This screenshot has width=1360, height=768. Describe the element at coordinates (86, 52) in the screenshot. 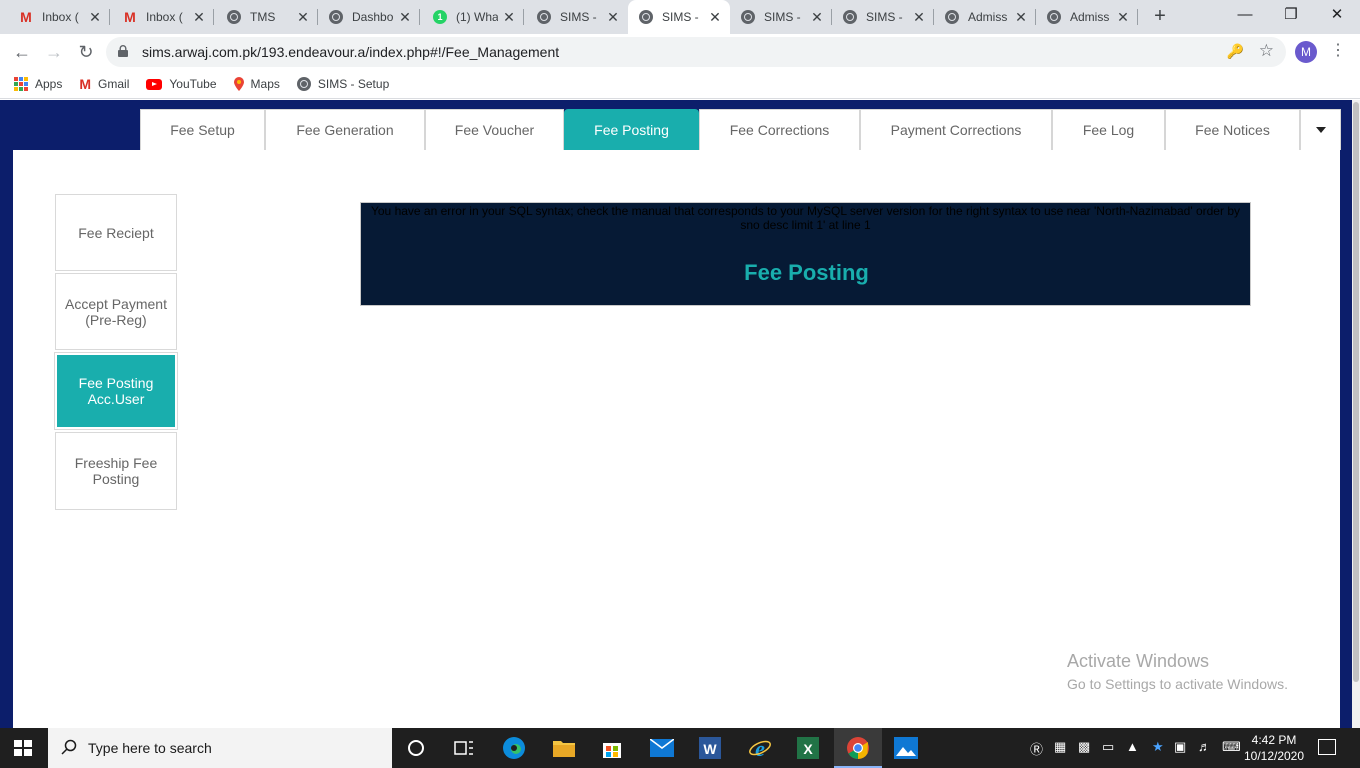

I see `reload-icon: ↻` at that location.